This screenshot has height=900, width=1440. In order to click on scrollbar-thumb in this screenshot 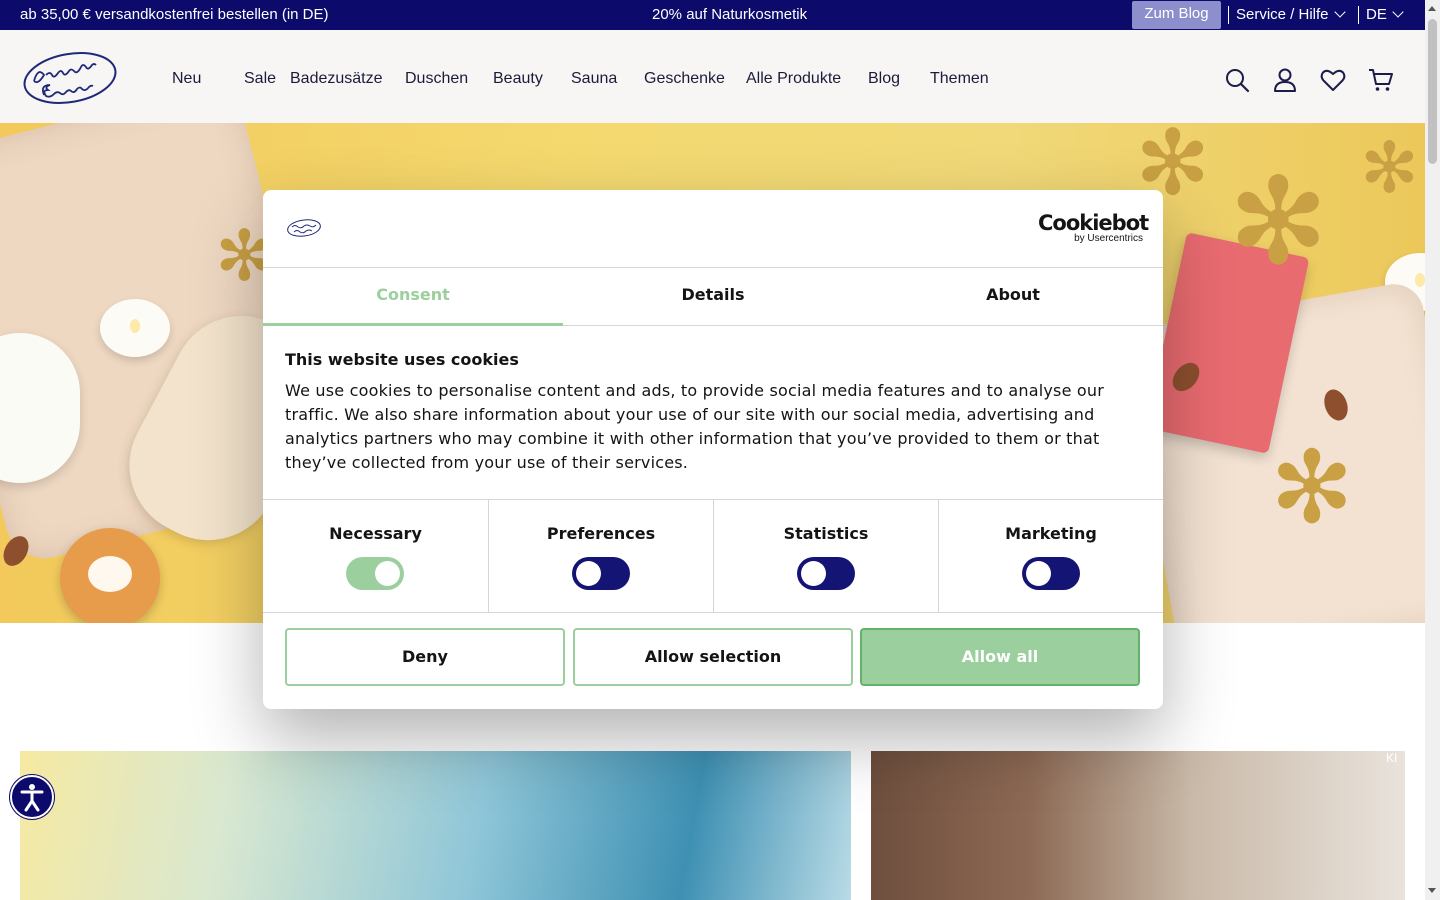, I will do `click(1432, 91)`.